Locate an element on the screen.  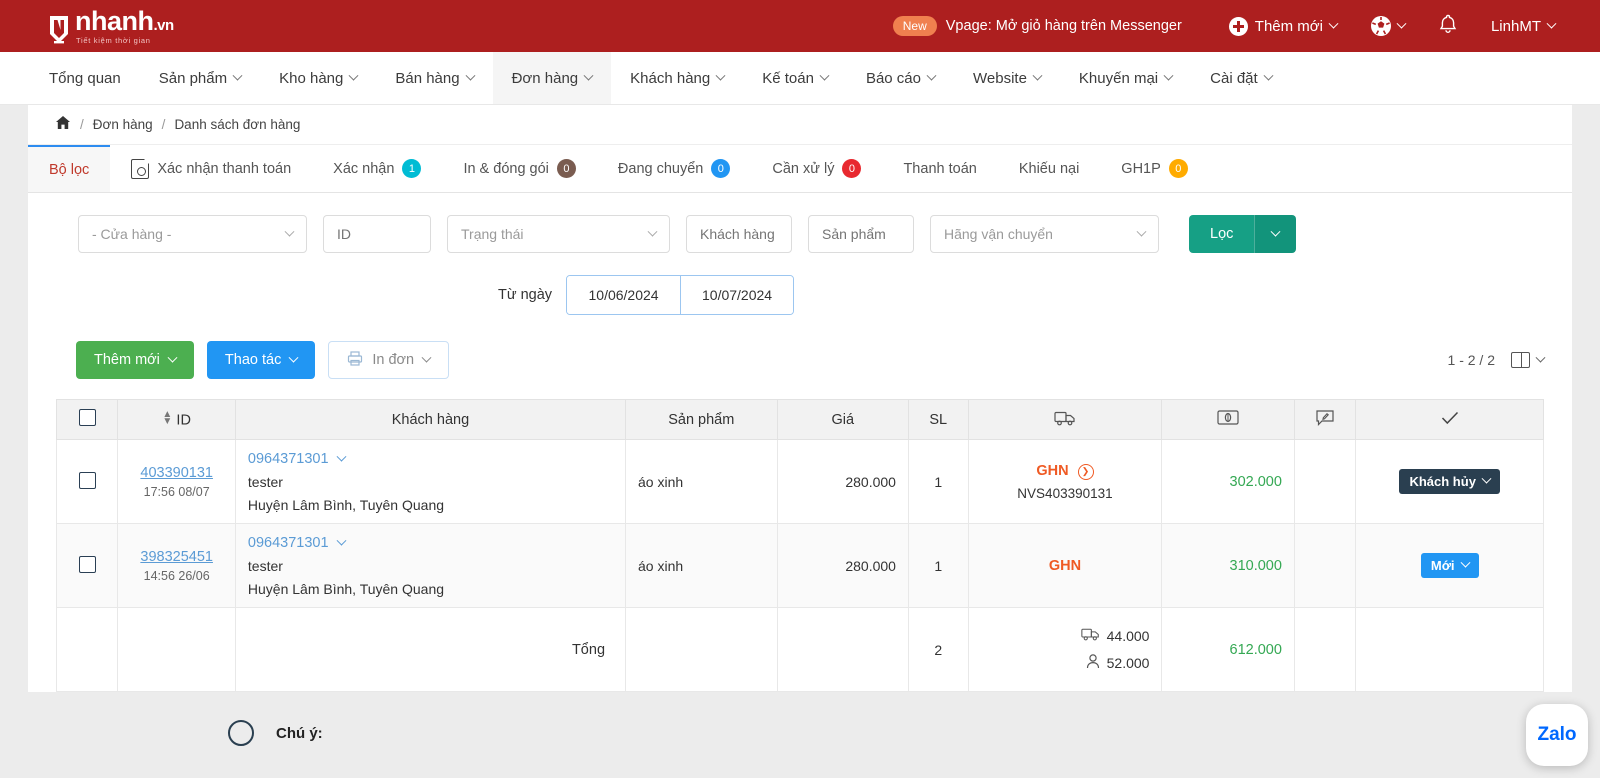
tab-xac-nhan: Xác nhận 1 is located at coordinates (377, 168).